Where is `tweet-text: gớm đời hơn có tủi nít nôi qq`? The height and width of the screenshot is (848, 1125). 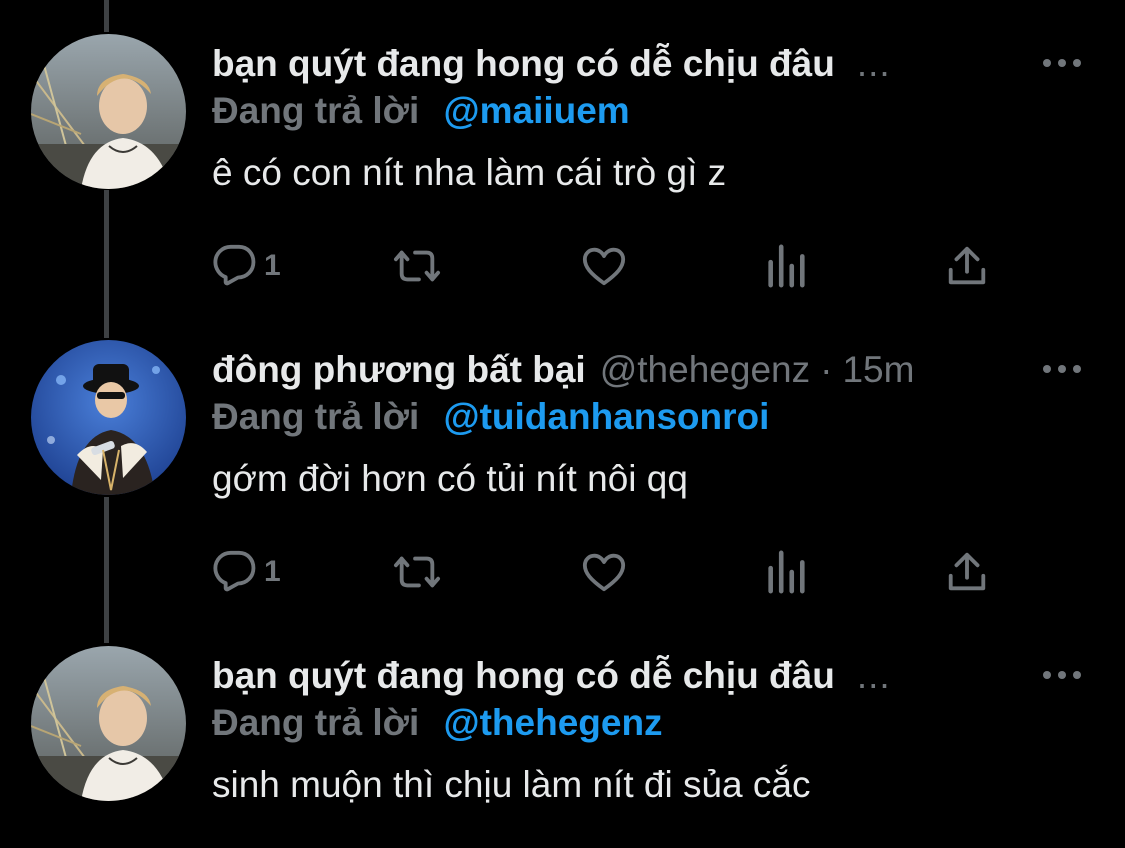 tweet-text: gớm đời hơn có tủi nít nôi qq is located at coordinates (450, 478).